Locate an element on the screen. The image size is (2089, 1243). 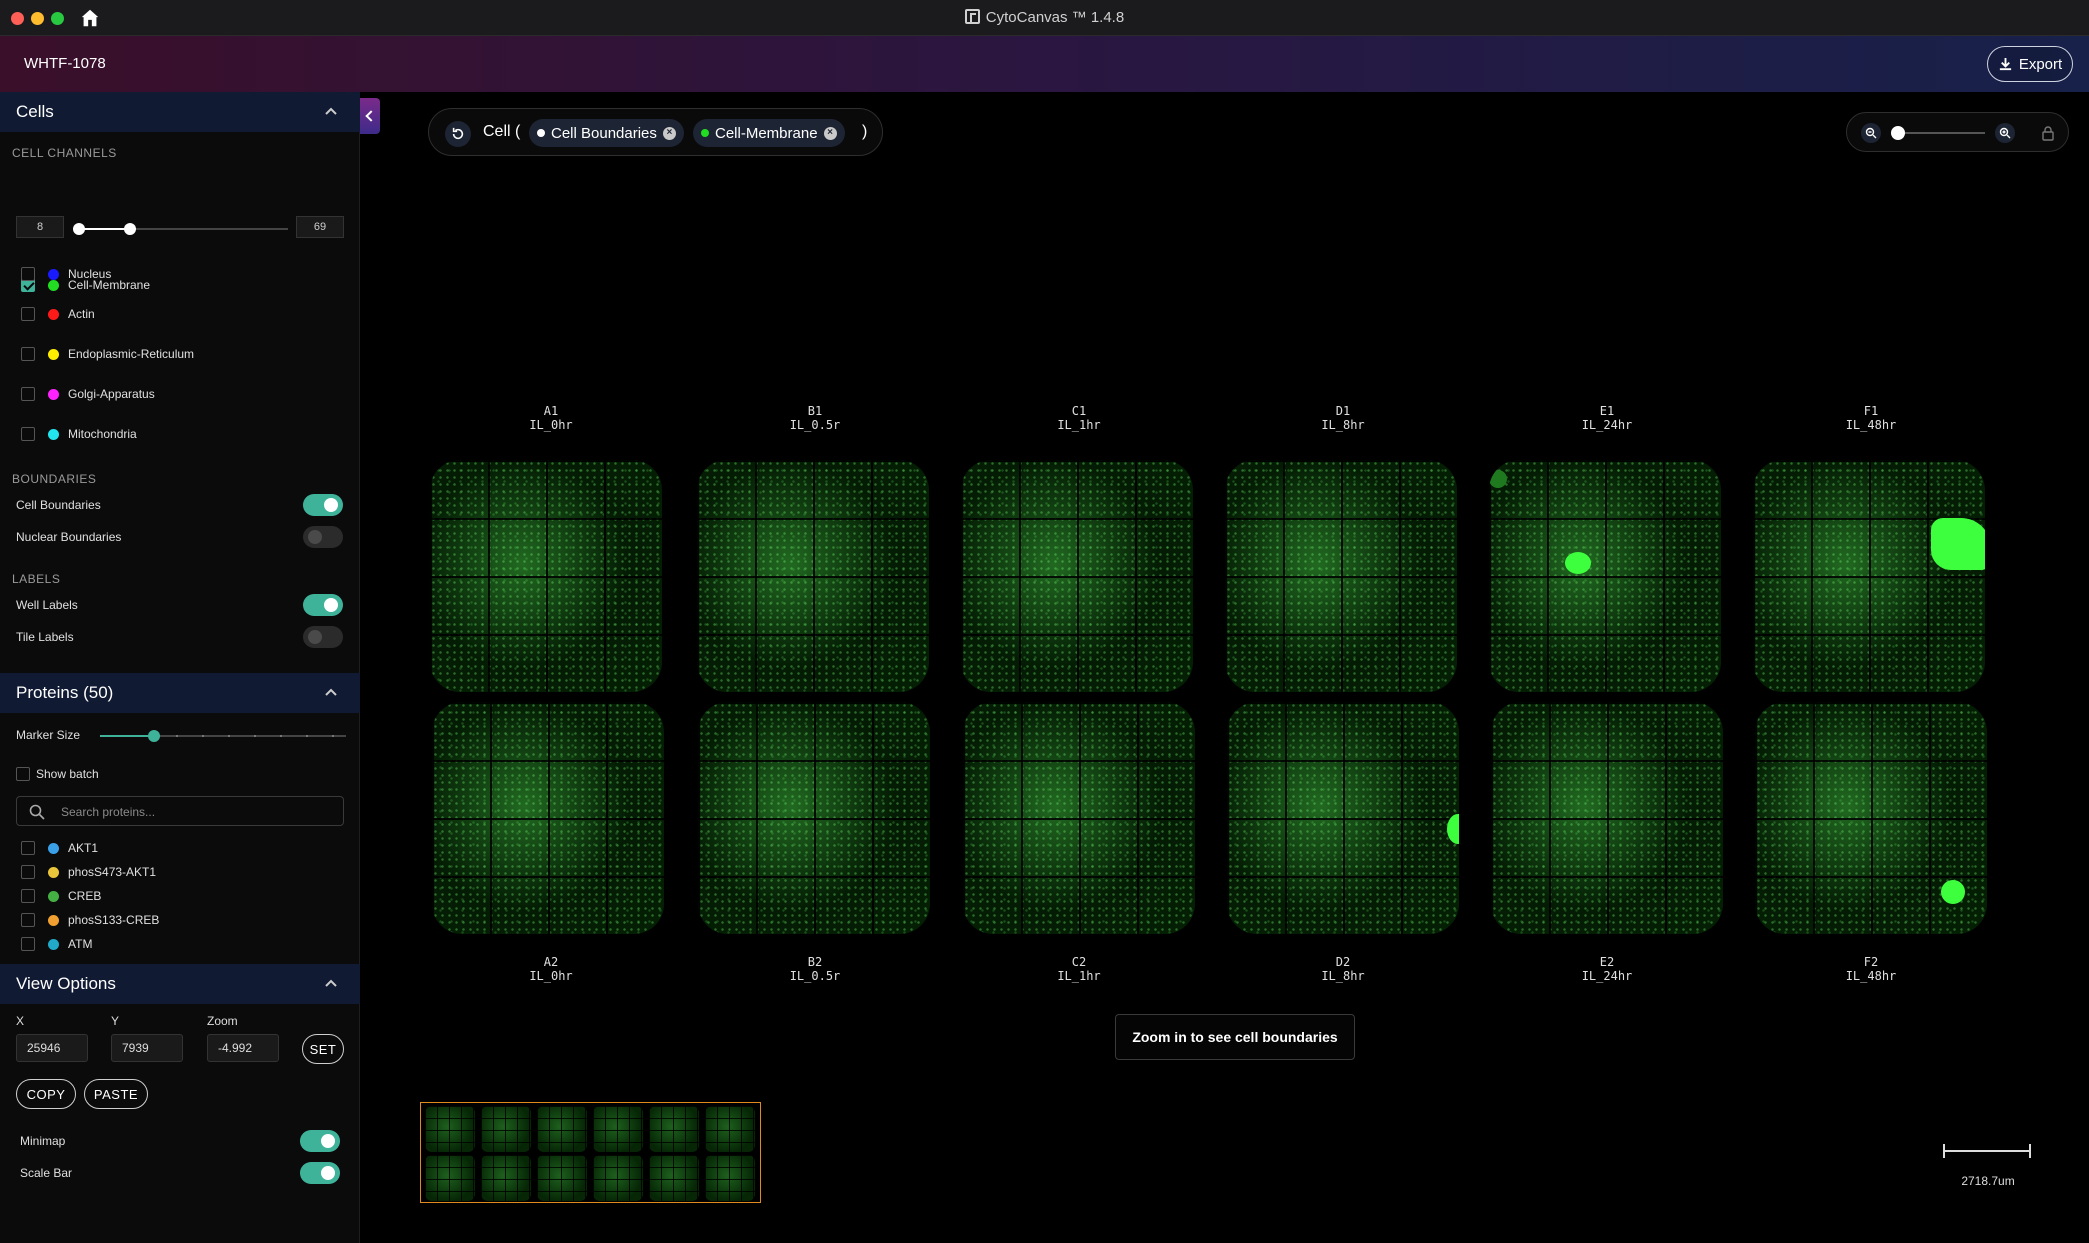
zoom-out-button is located at coordinates (1871, 133).